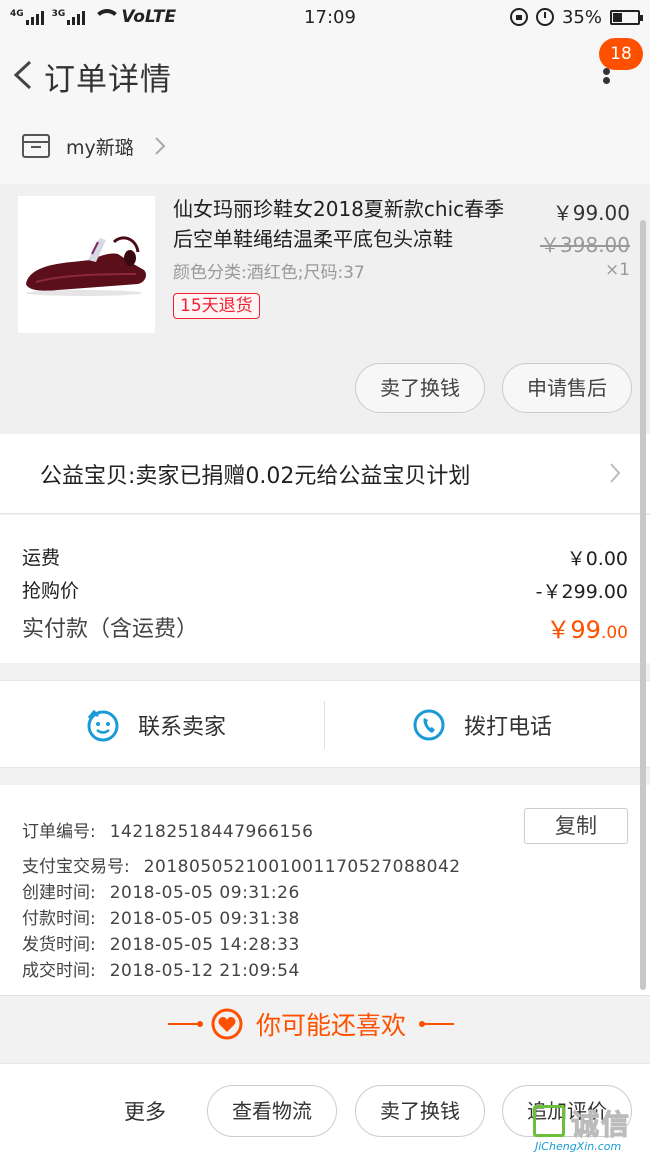 This screenshot has height=1155, width=650. Describe the element at coordinates (204, 919) in the screenshot. I see `paid-time-value: 2018-05-05 09:31:38` at that location.